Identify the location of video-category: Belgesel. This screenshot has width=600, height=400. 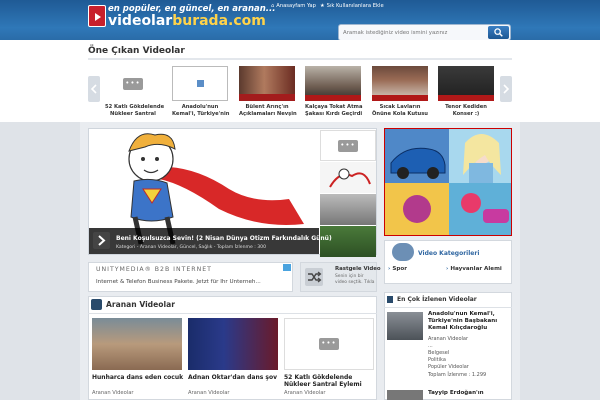
(438, 353).